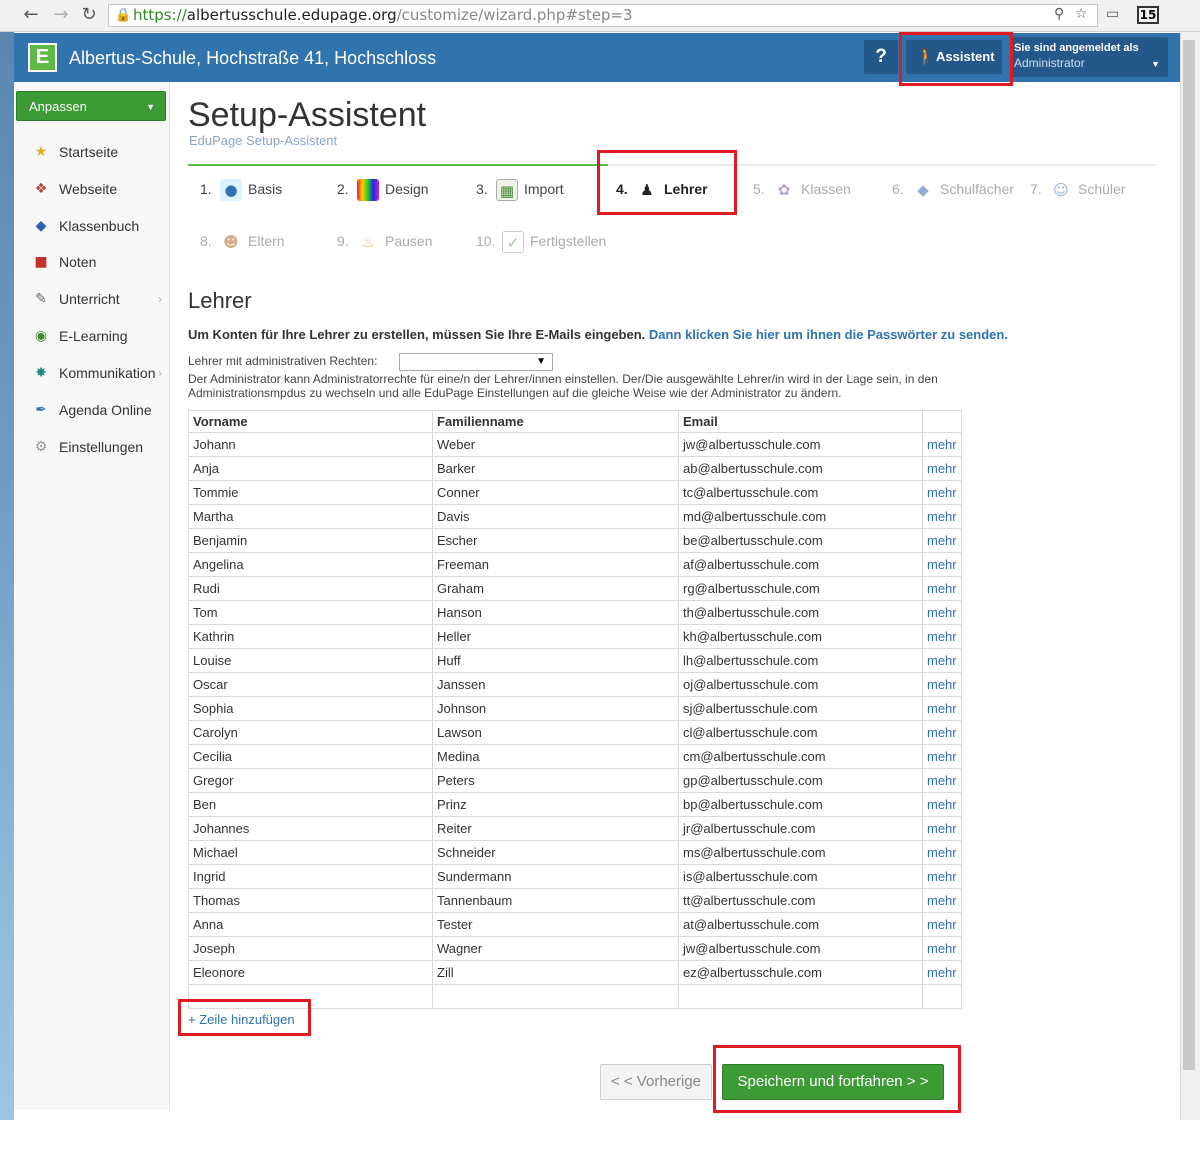  Describe the element at coordinates (92, 226) in the screenshot. I see `sidebar-item-klassenbuch: ◆ Klassenbuch` at that location.